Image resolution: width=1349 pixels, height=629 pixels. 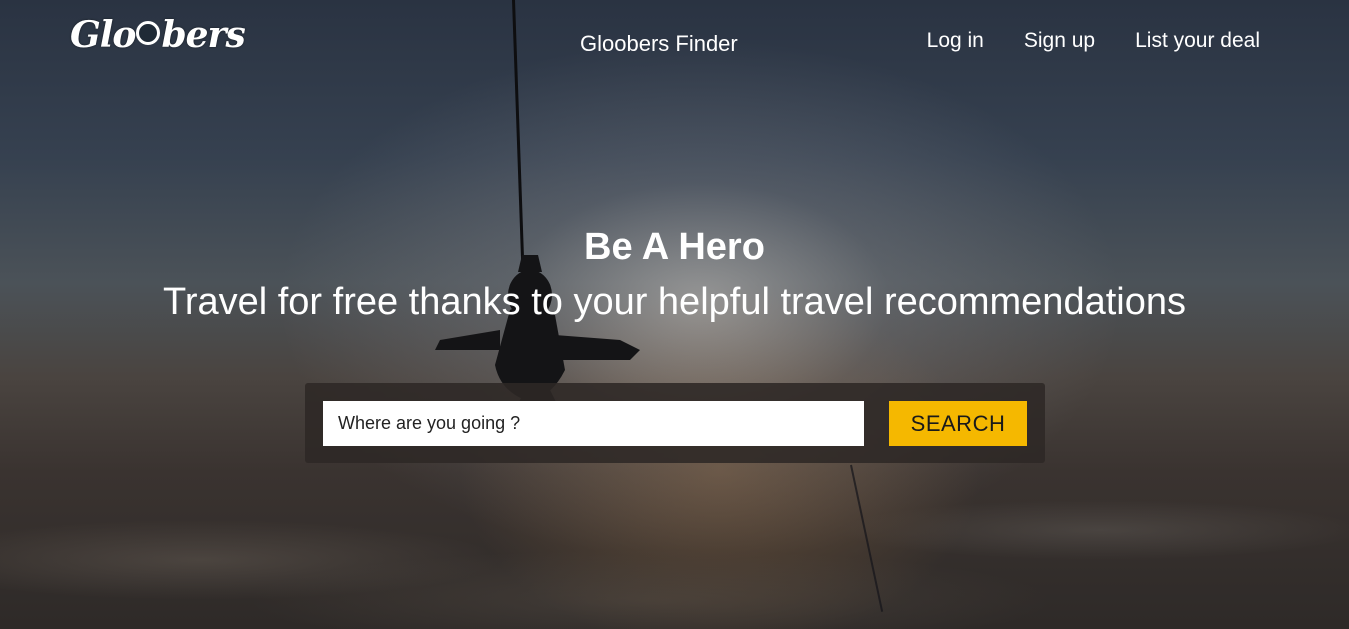 What do you see at coordinates (1059, 41) in the screenshot?
I see `signup-link: Sign up` at bounding box center [1059, 41].